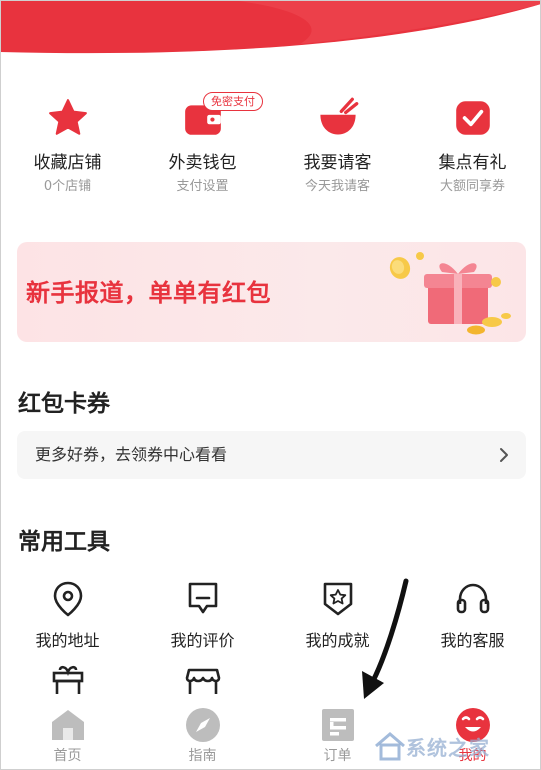  Describe the element at coordinates (337, 640) in the screenshot. I see `tool-label: 我的成就` at that location.